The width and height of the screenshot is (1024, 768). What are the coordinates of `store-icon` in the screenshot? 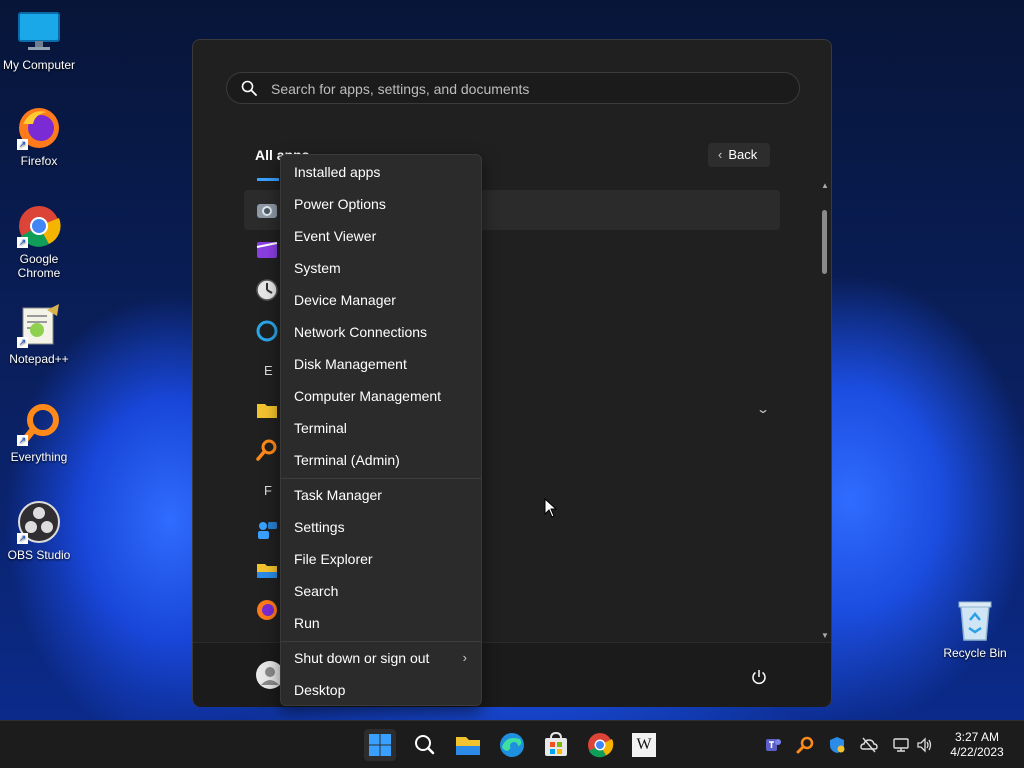 It's located at (556, 743).